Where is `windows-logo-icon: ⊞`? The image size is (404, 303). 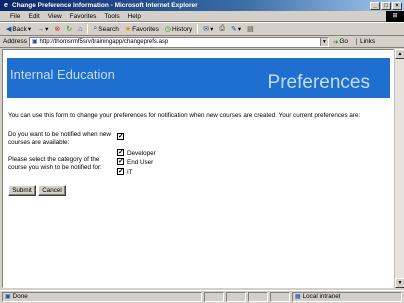 windows-logo-icon: ⊞ is located at coordinates (395, 16).